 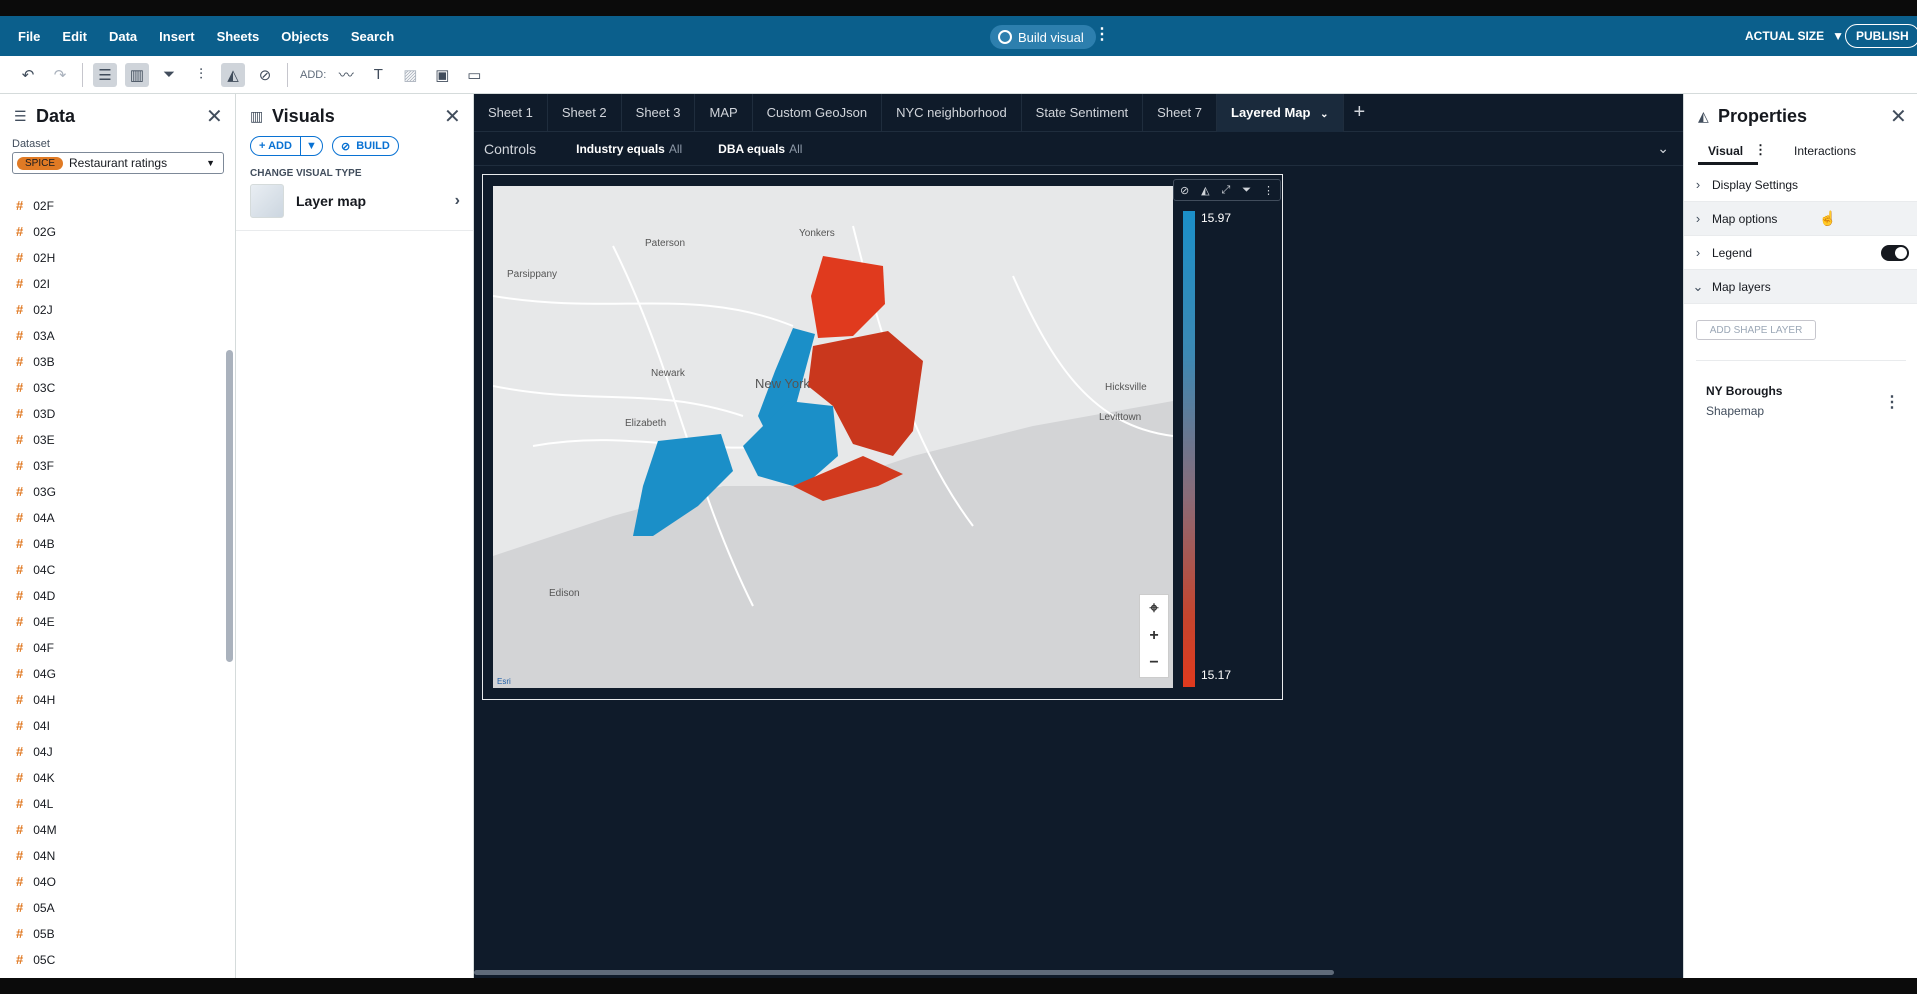 What do you see at coordinates (238, 36) in the screenshot?
I see `menu-sheets: Sheets` at bounding box center [238, 36].